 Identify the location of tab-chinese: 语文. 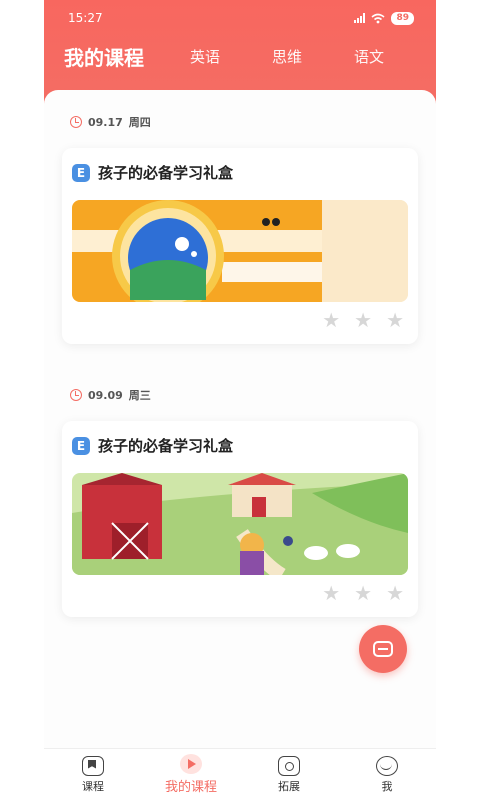
(369, 56).